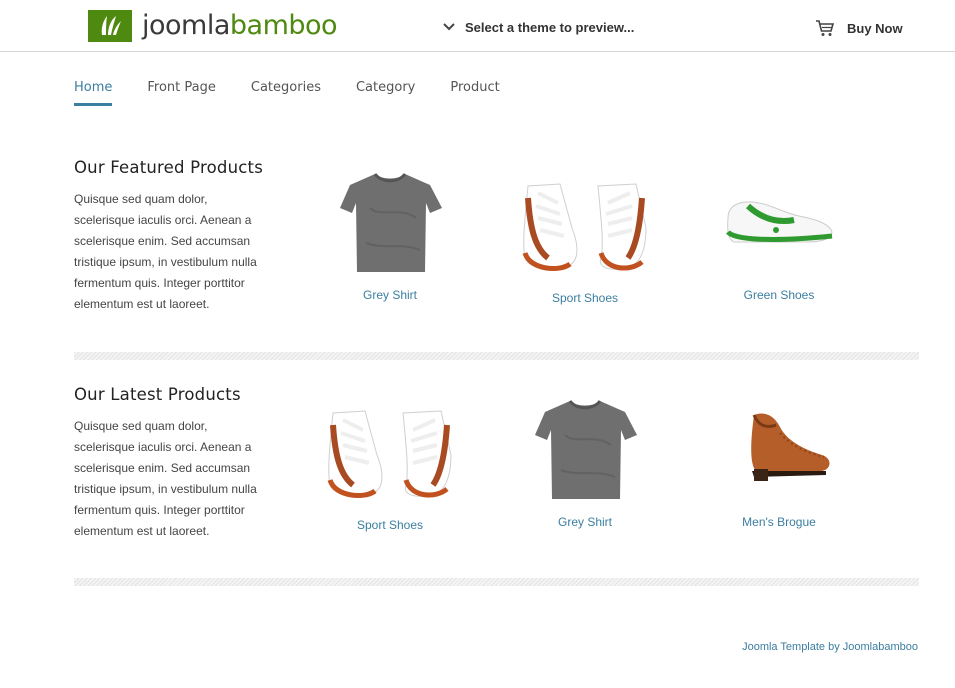 Image resolution: width=955 pixels, height=688 pixels. What do you see at coordinates (779, 522) in the screenshot?
I see `product-name: Men's Brogue` at bounding box center [779, 522].